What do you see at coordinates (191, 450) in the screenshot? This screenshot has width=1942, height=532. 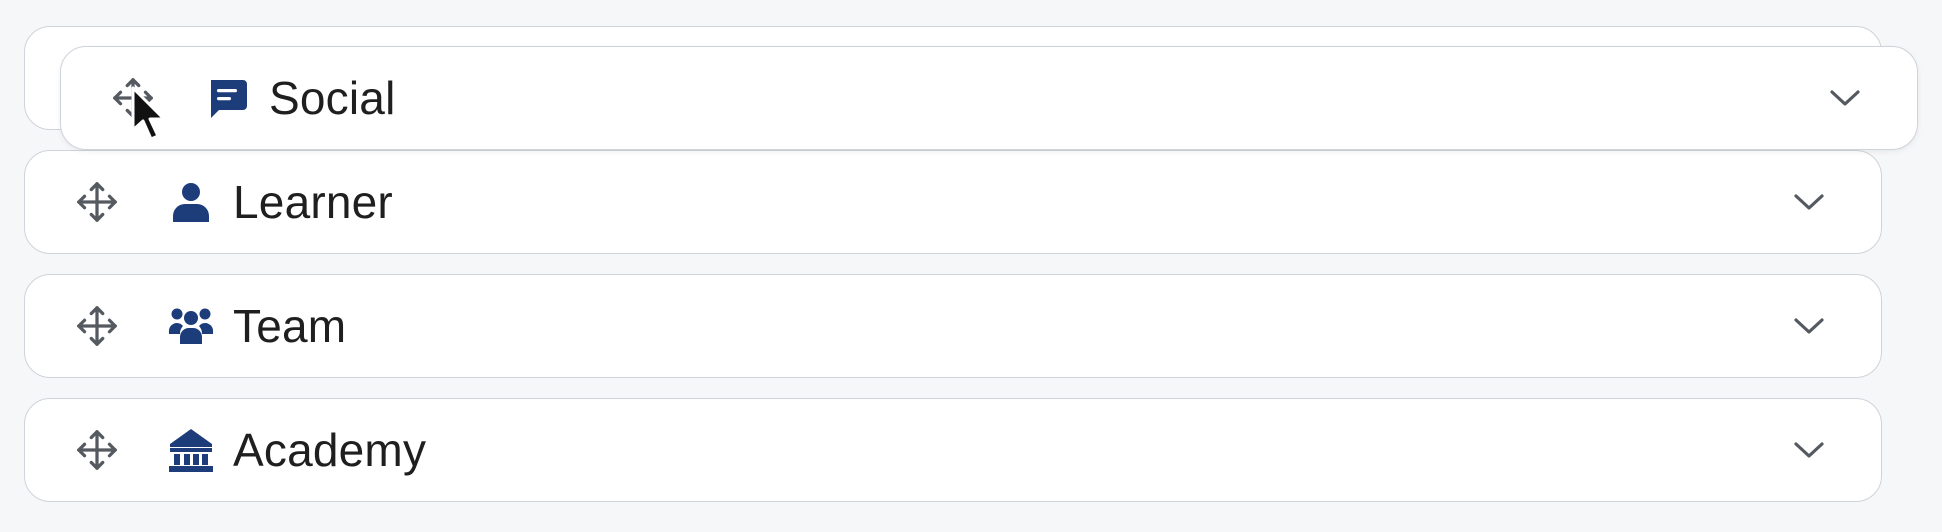 I see `building-icon` at bounding box center [191, 450].